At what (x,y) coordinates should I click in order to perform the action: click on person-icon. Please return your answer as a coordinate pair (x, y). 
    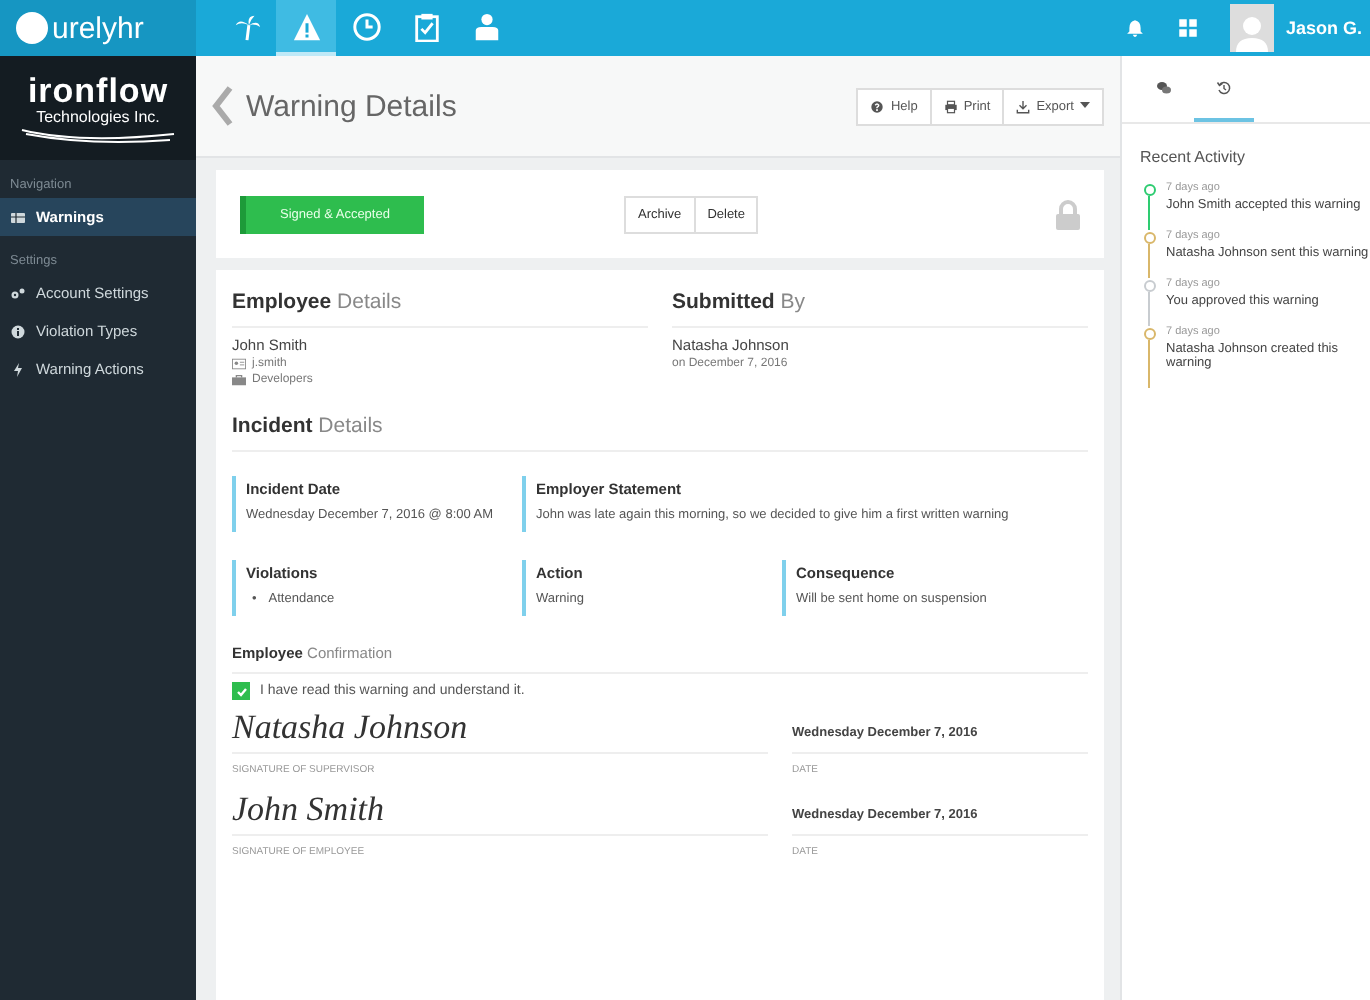
    Looking at the image, I should click on (486, 26).